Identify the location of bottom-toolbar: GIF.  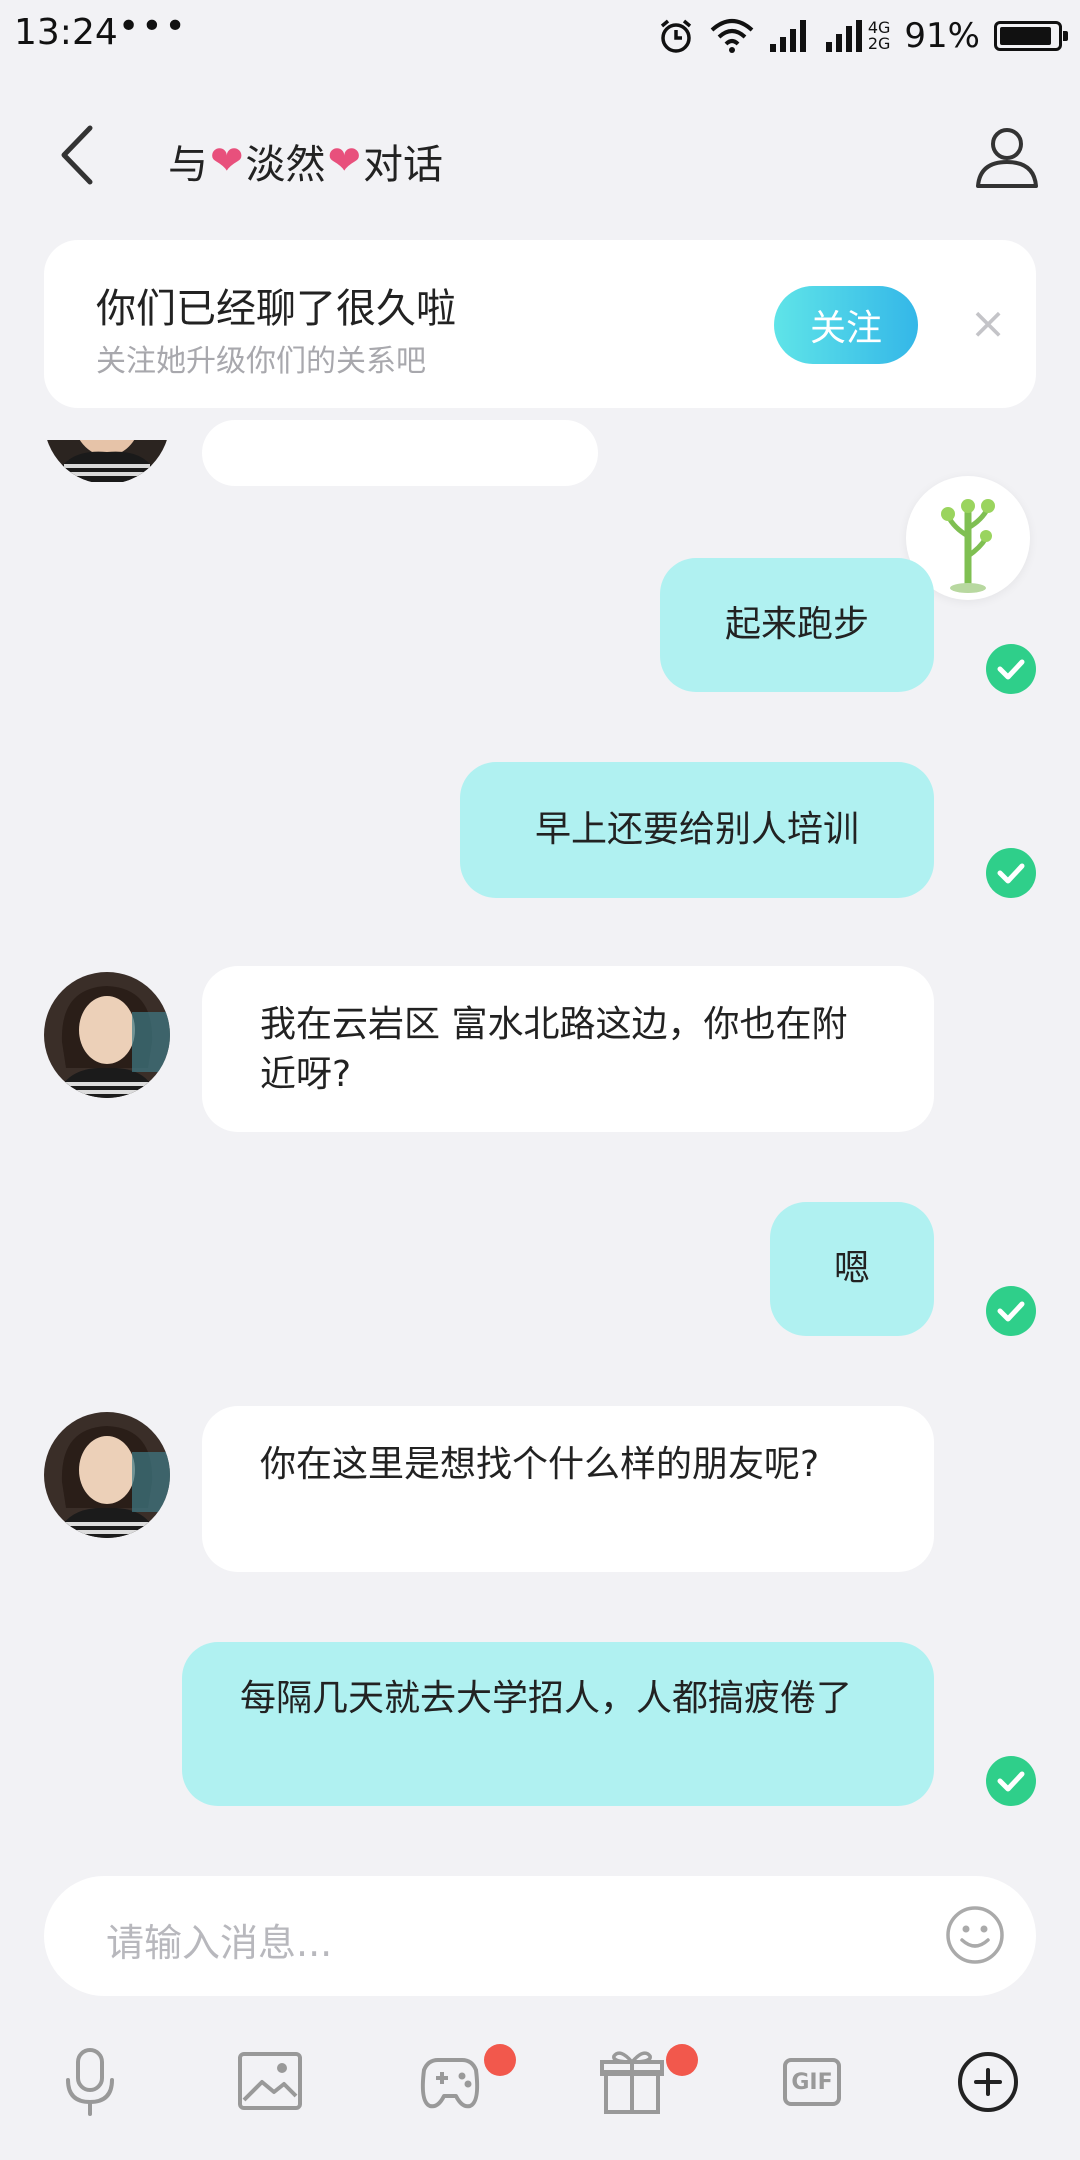
(540, 2080).